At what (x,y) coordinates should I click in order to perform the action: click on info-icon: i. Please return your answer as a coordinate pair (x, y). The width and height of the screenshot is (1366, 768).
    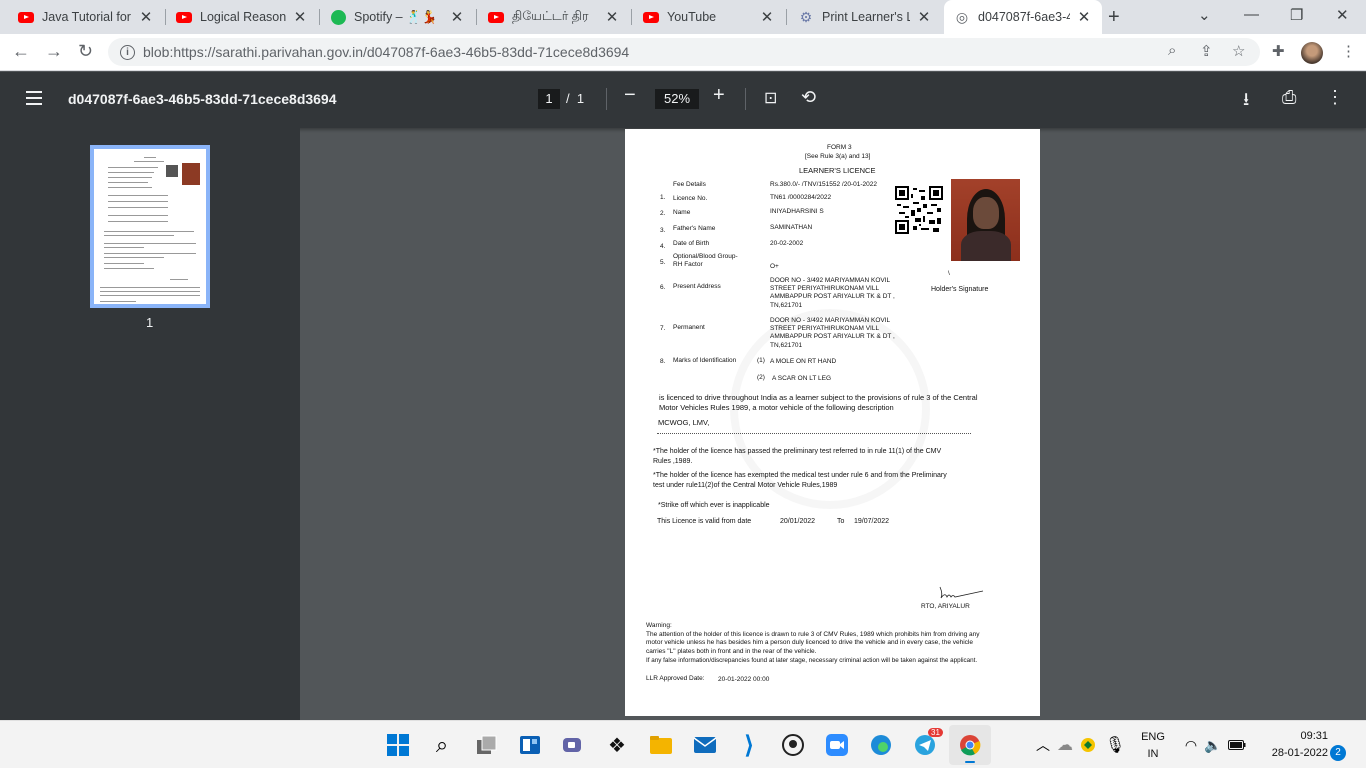
    Looking at the image, I should click on (127, 52).